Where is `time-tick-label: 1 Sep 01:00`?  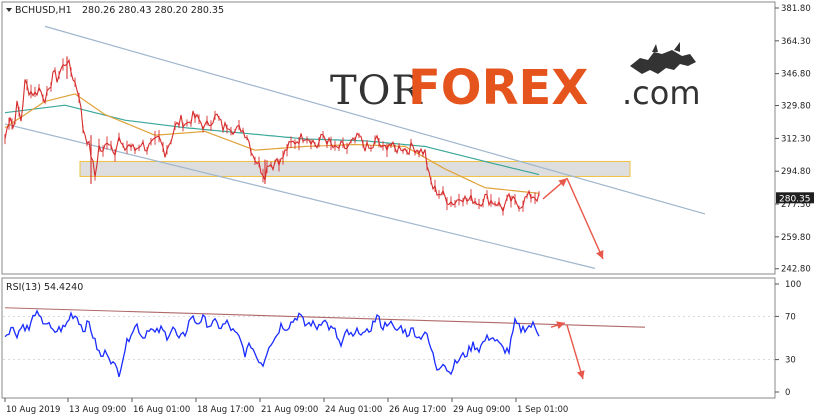
time-tick-label: 1 Sep 01:00 is located at coordinates (542, 410).